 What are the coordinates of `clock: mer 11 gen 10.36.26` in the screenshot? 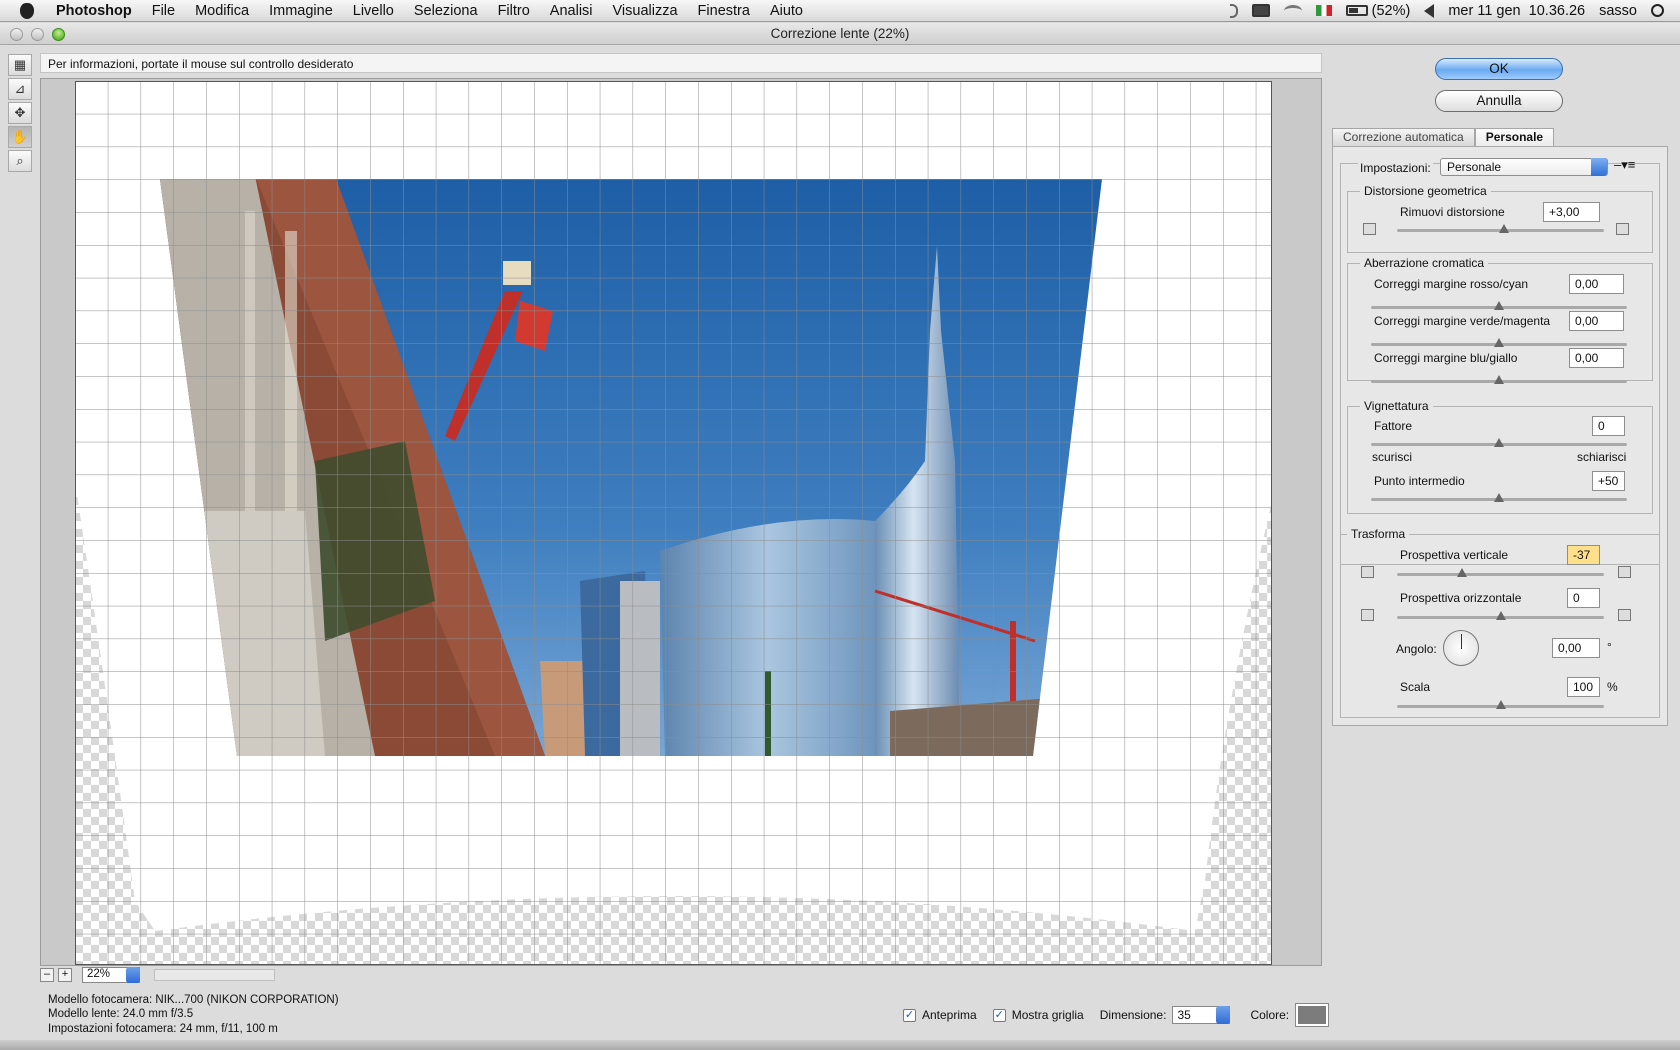 It's located at (1516, 11).